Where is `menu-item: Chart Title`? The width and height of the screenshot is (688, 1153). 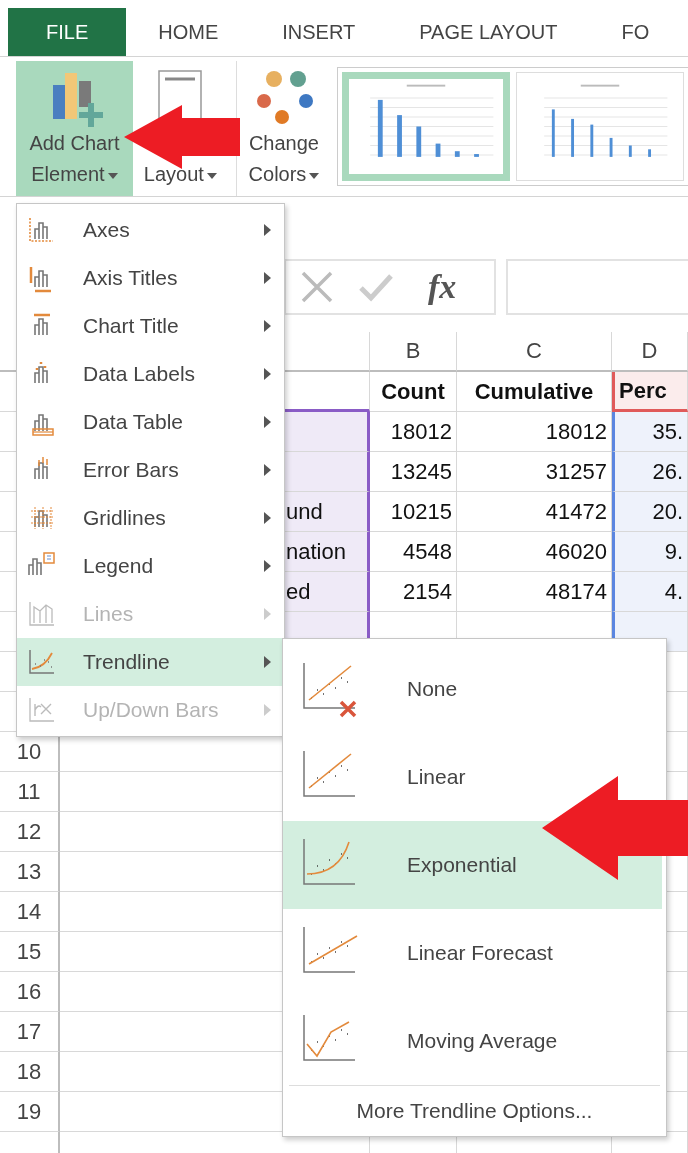 menu-item: Chart Title is located at coordinates (150, 326).